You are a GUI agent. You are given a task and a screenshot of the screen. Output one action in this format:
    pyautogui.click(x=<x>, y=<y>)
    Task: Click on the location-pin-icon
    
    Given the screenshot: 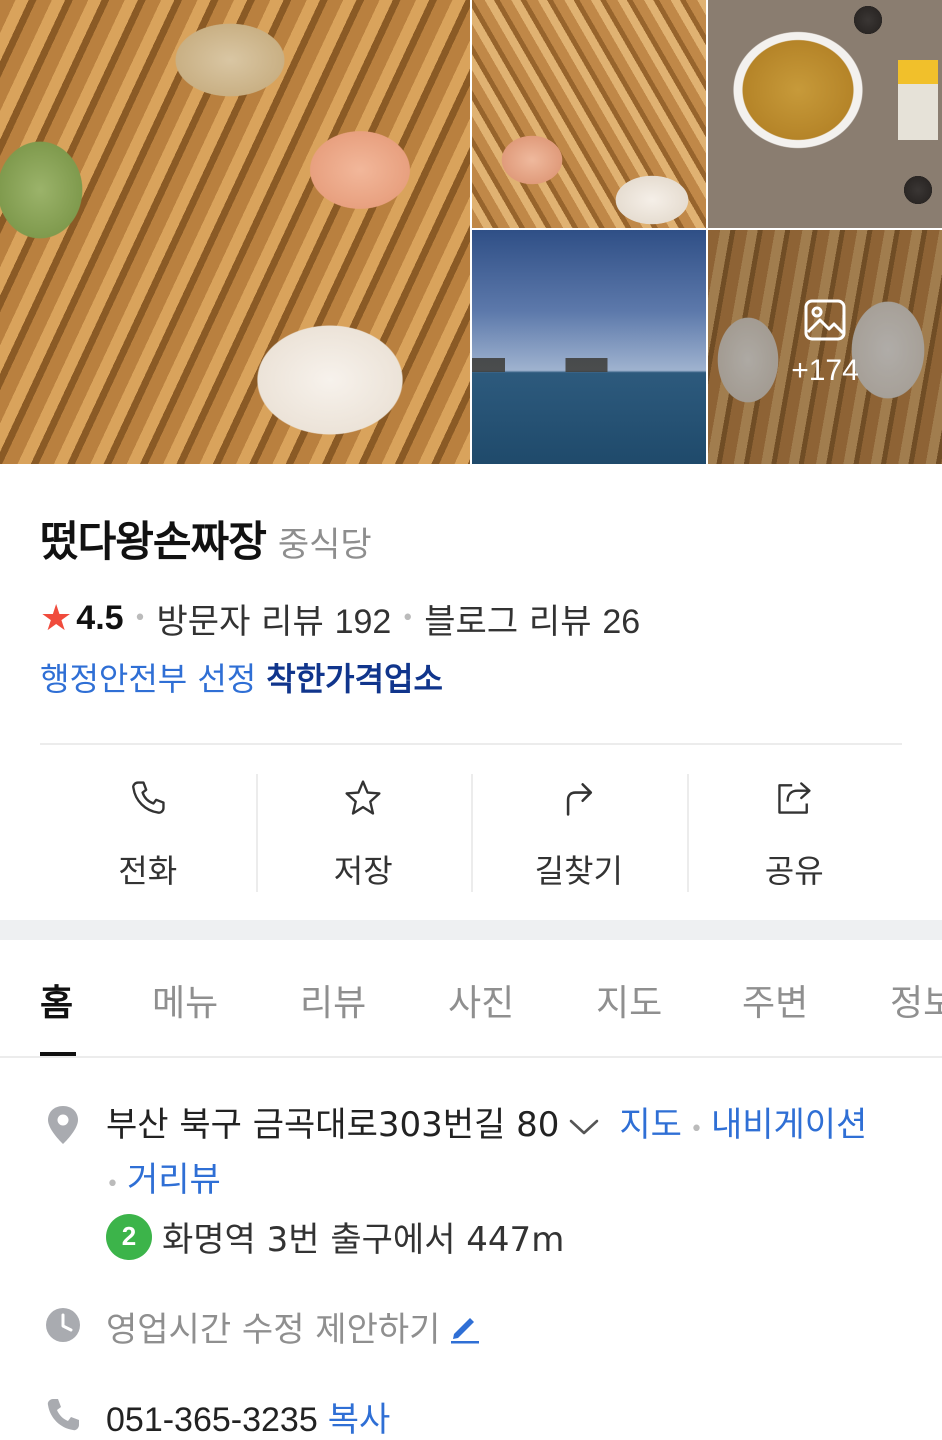 What is the action you would take?
    pyautogui.click(x=63, y=1125)
    